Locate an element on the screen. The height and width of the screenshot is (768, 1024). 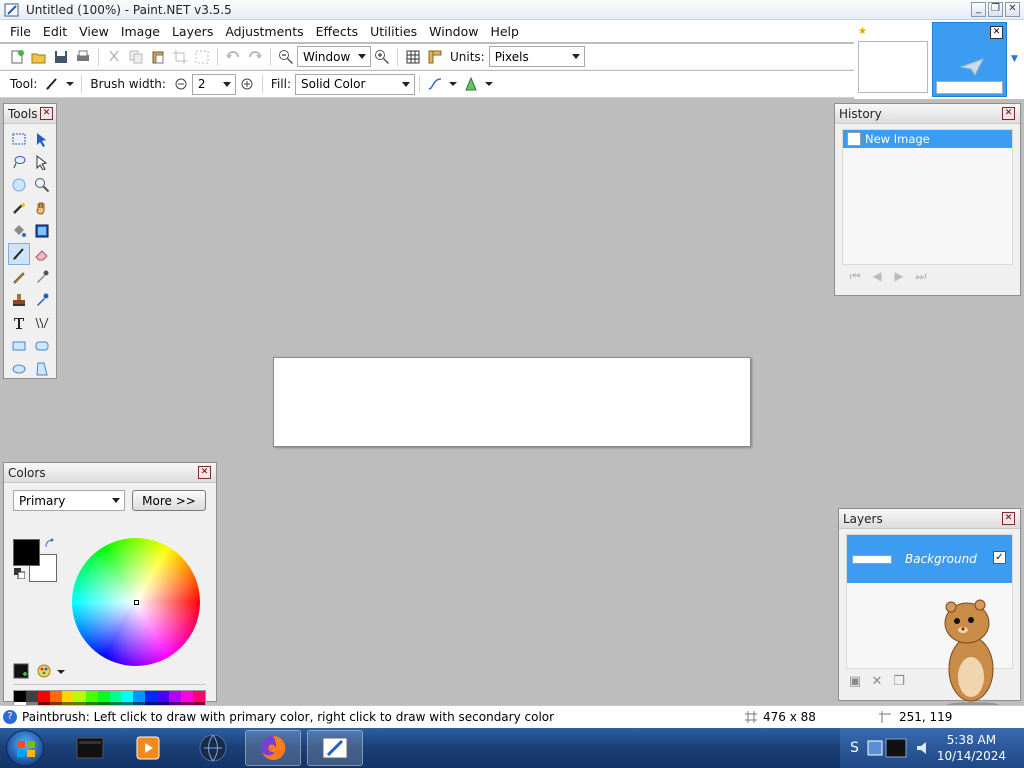
taskbar-explorer is located at coordinates (90, 748).